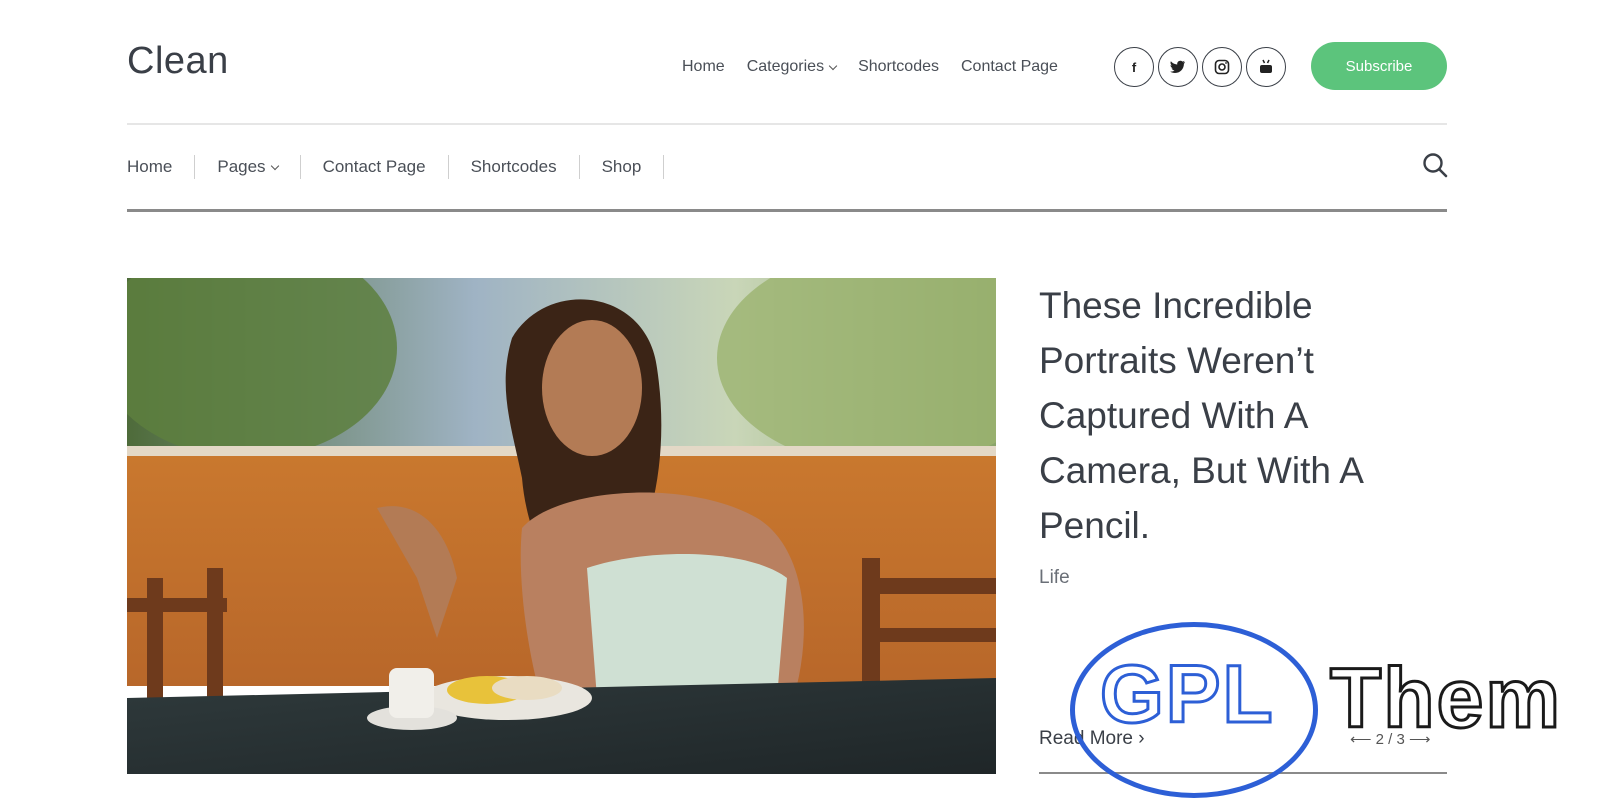  I want to click on watermark-them: Them, so click(1445, 698).